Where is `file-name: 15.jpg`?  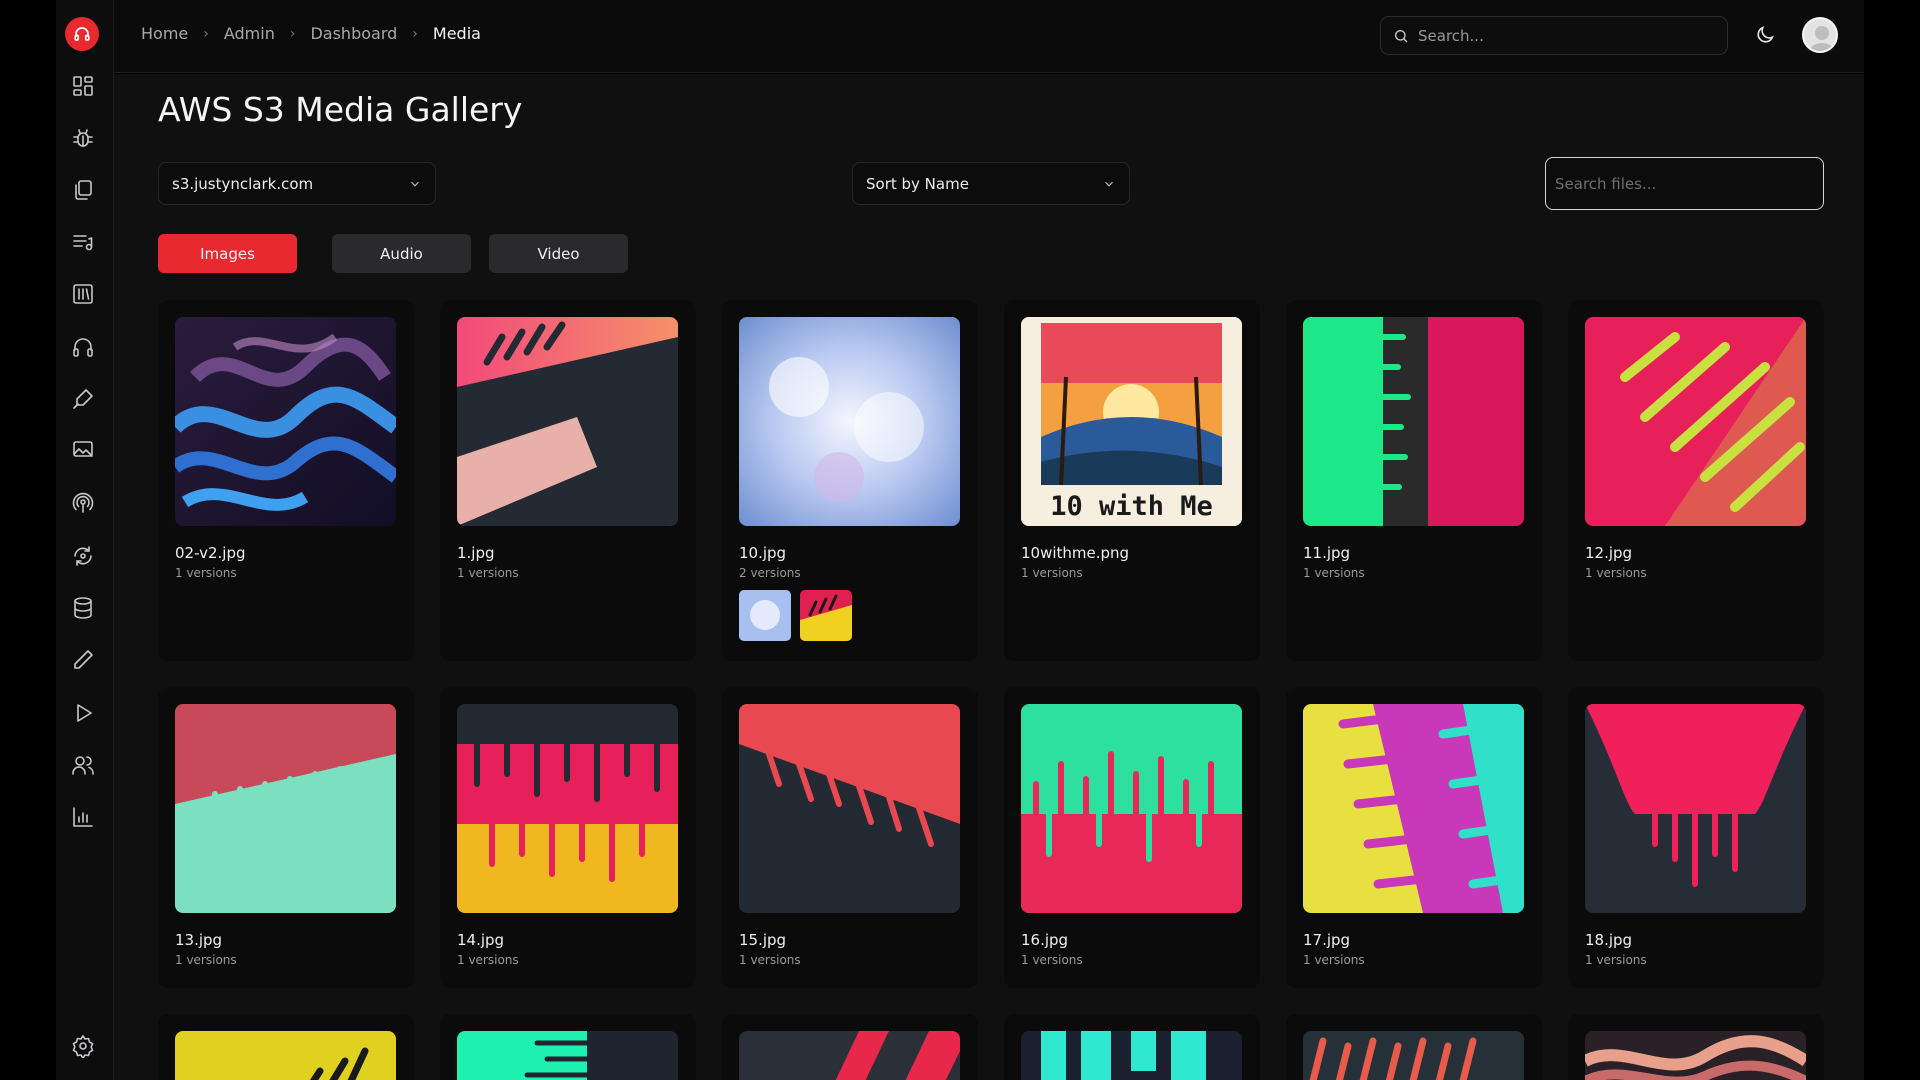
file-name: 15.jpg is located at coordinates (763, 940).